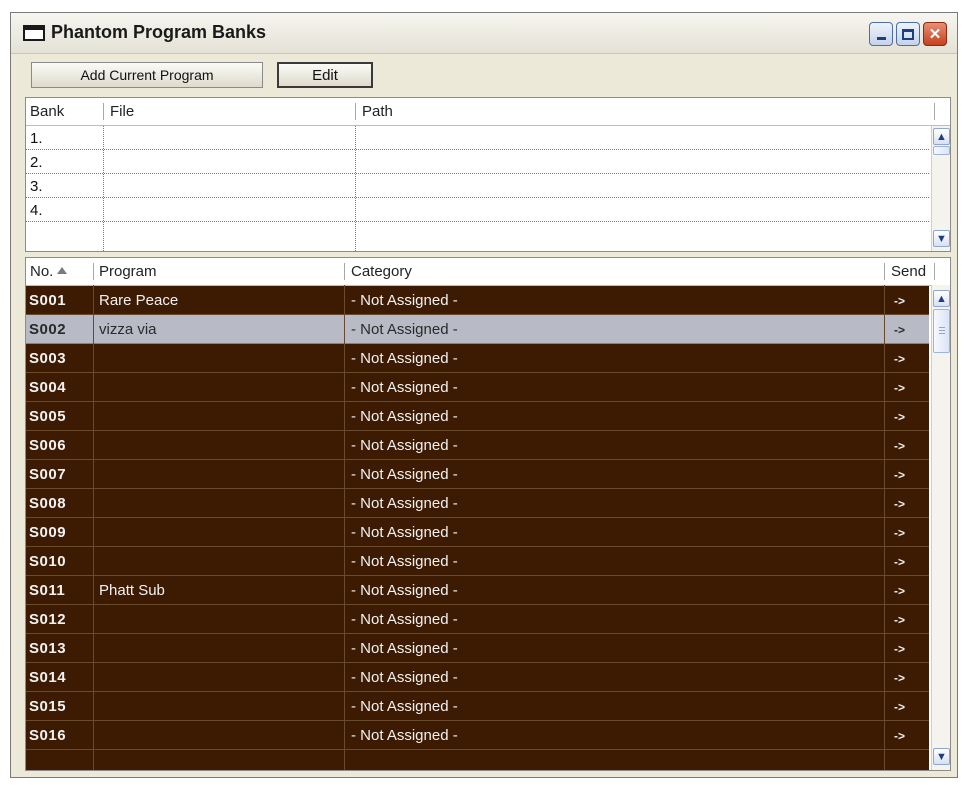  Describe the element at coordinates (908, 271) in the screenshot. I see `send-column-header: Send` at that location.